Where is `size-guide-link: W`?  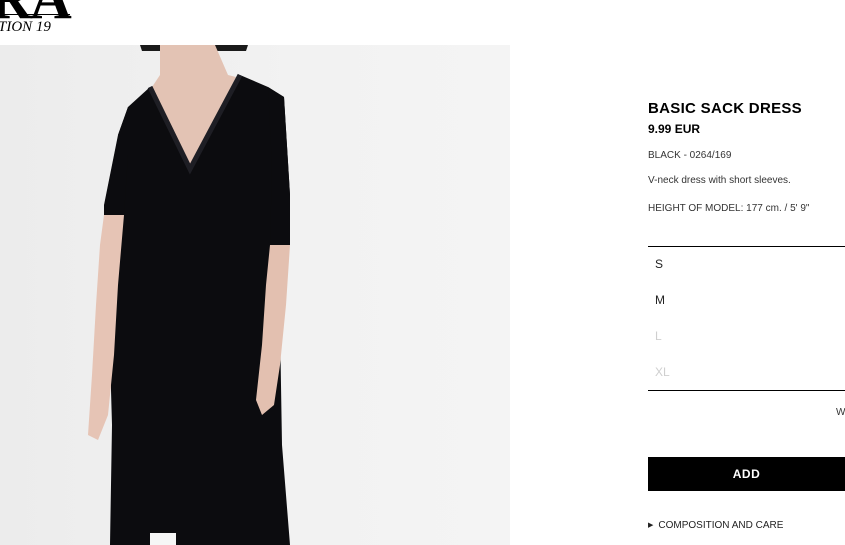 size-guide-link: W is located at coordinates (840, 412).